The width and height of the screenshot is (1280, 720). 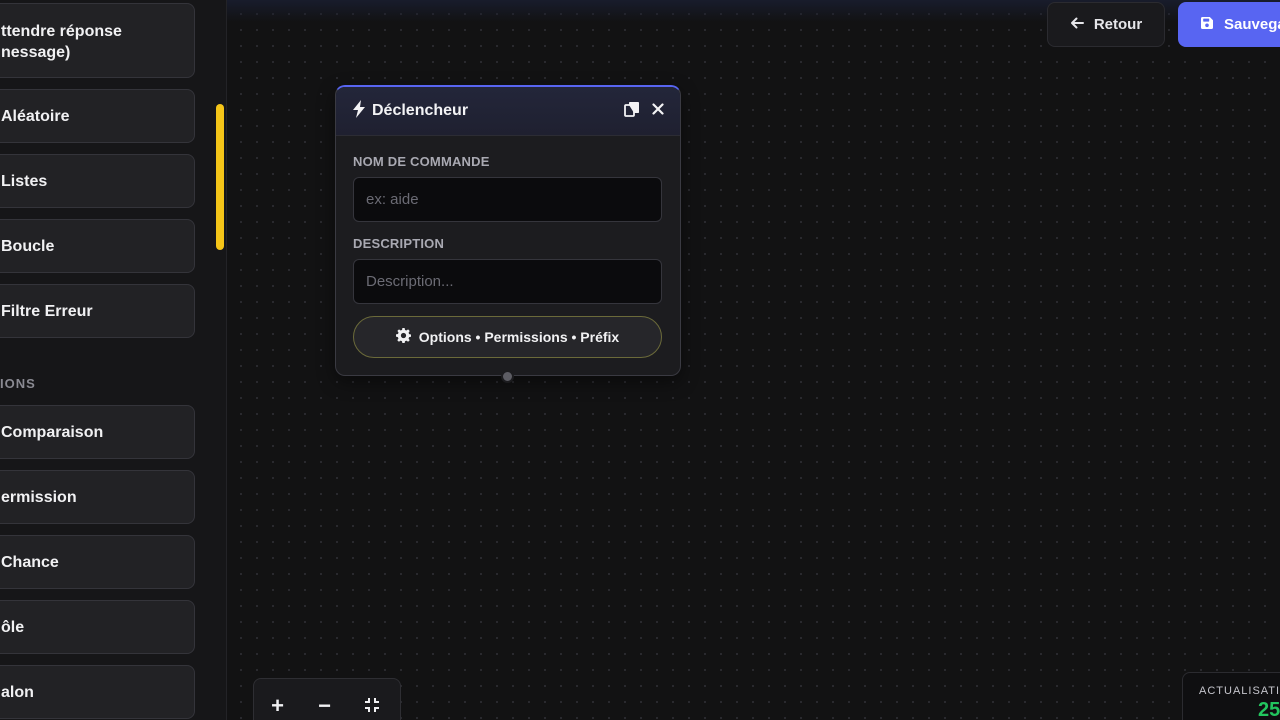 I want to click on sidebar-item-label-line2: nessage), so click(x=36, y=52).